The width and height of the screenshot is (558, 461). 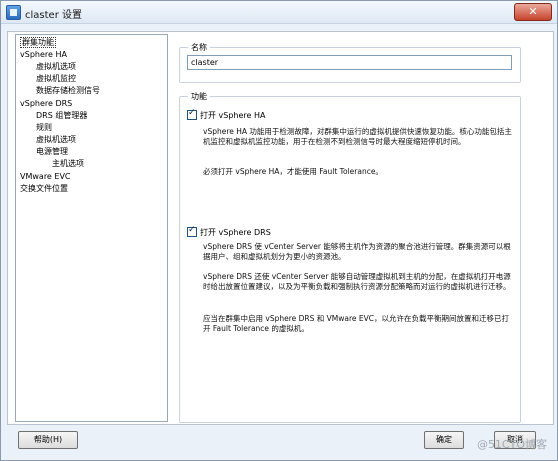 What do you see at coordinates (46, 103) in the screenshot?
I see `nav-item-vsphere-drs: vSphere DRS` at bounding box center [46, 103].